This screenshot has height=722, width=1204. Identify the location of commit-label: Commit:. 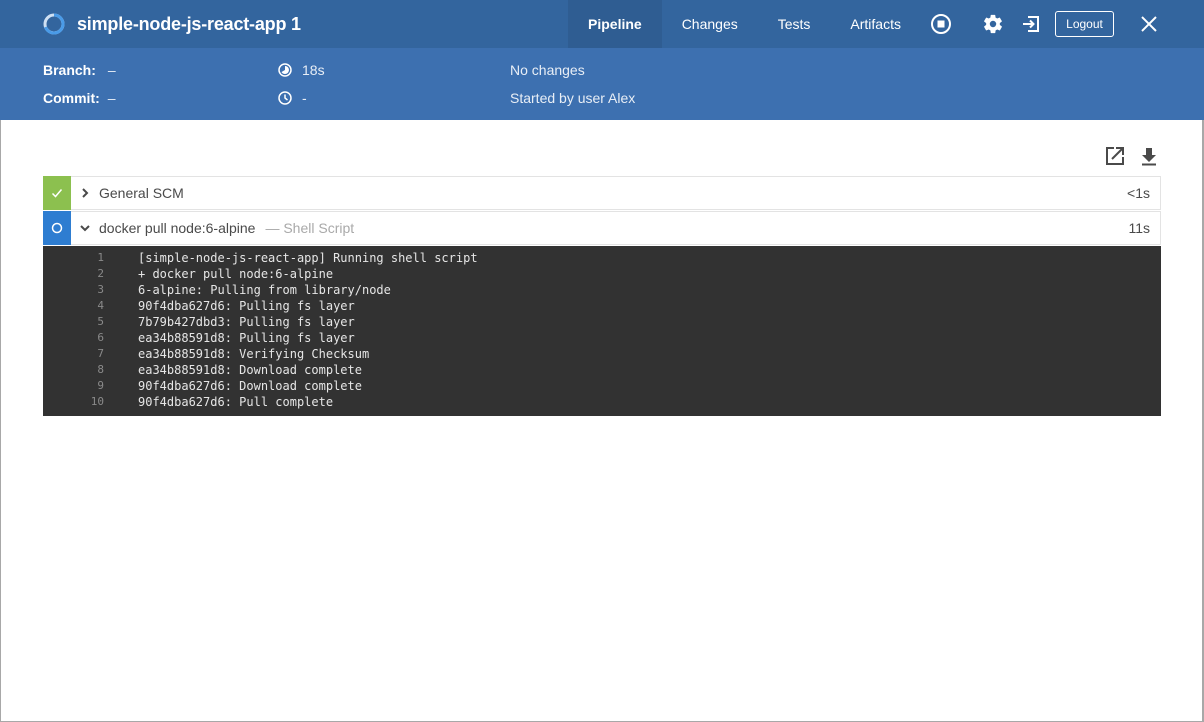
(71, 98).